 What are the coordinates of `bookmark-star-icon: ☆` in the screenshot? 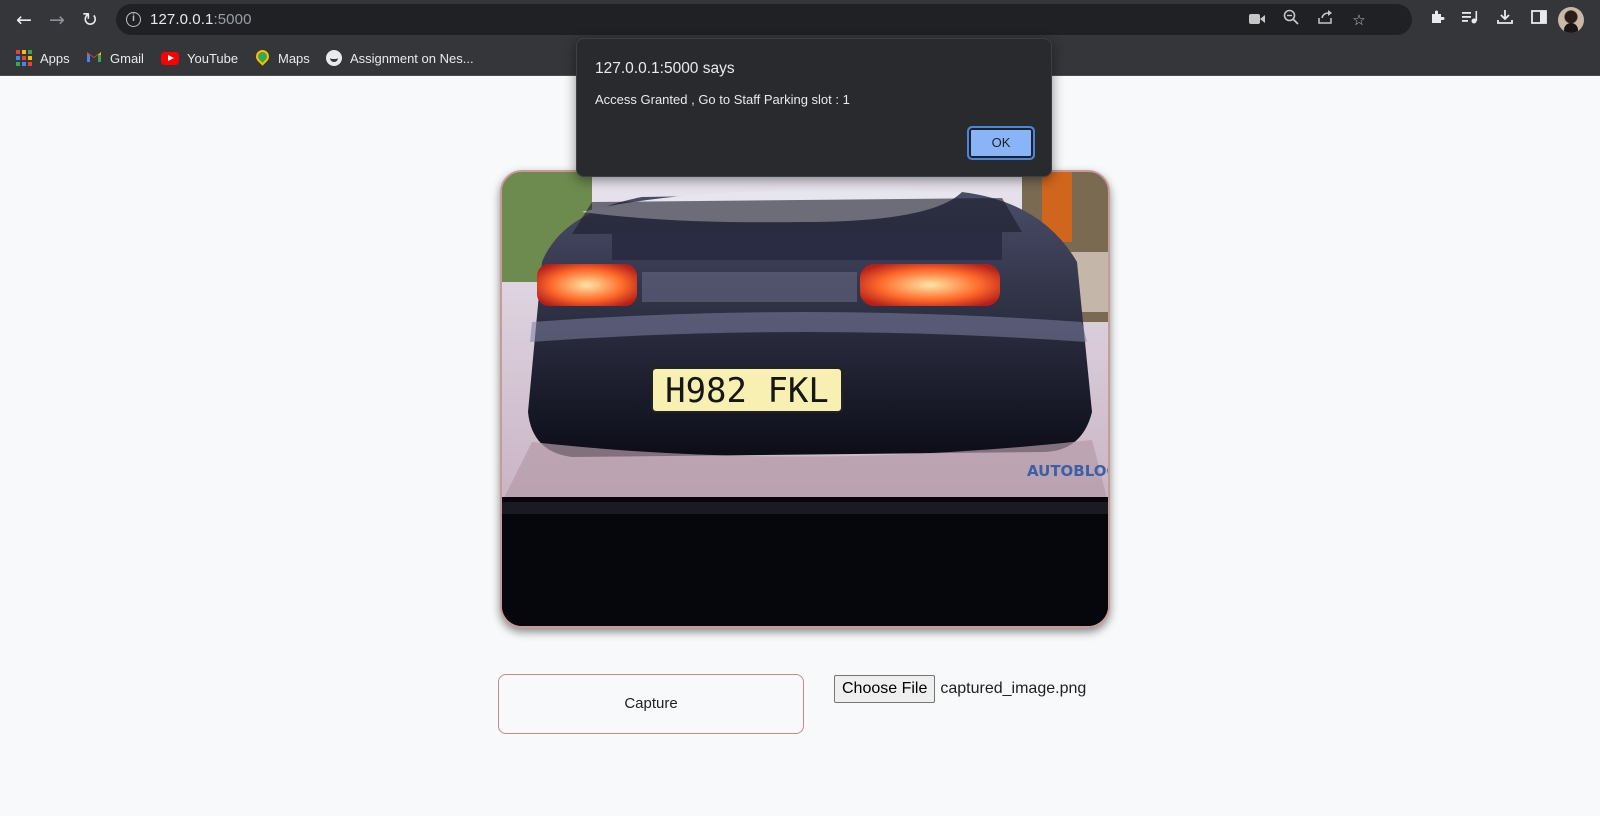 It's located at (1359, 20).